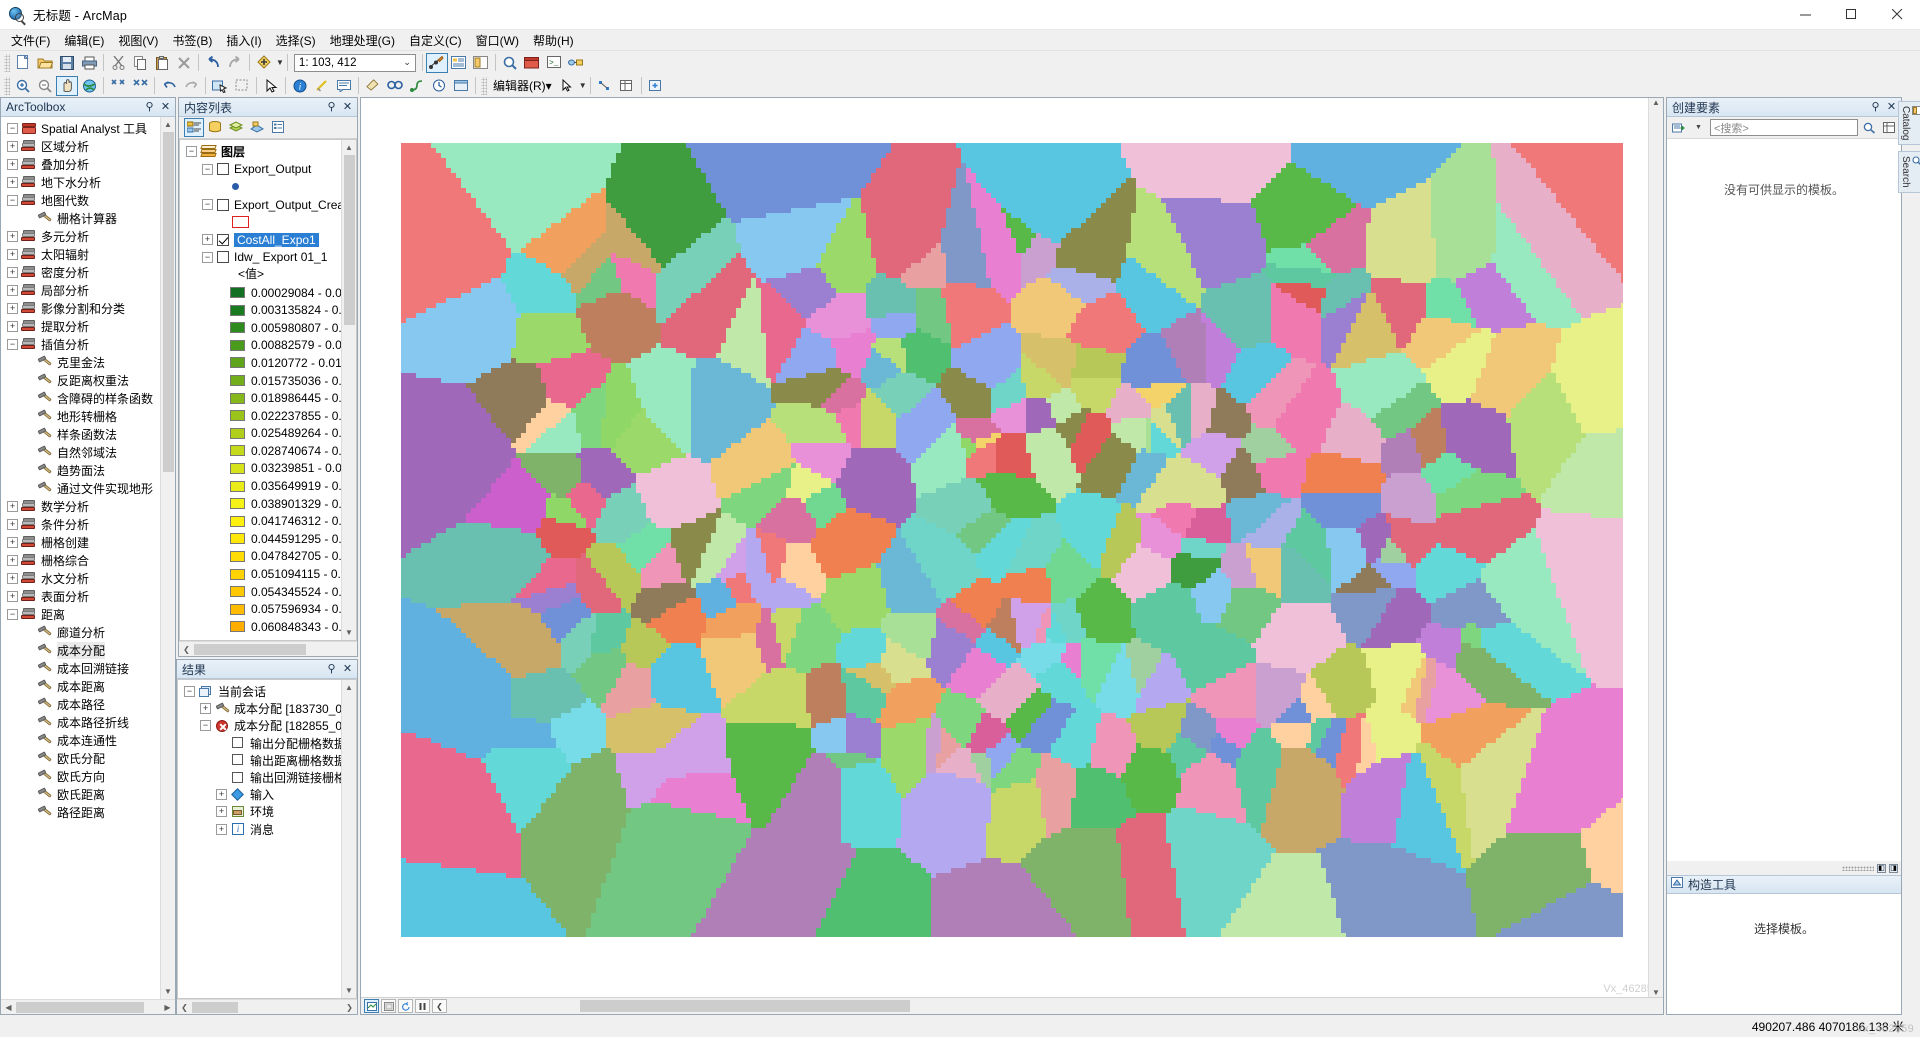  Describe the element at coordinates (405, 1006) in the screenshot. I see `refresh-button` at that location.